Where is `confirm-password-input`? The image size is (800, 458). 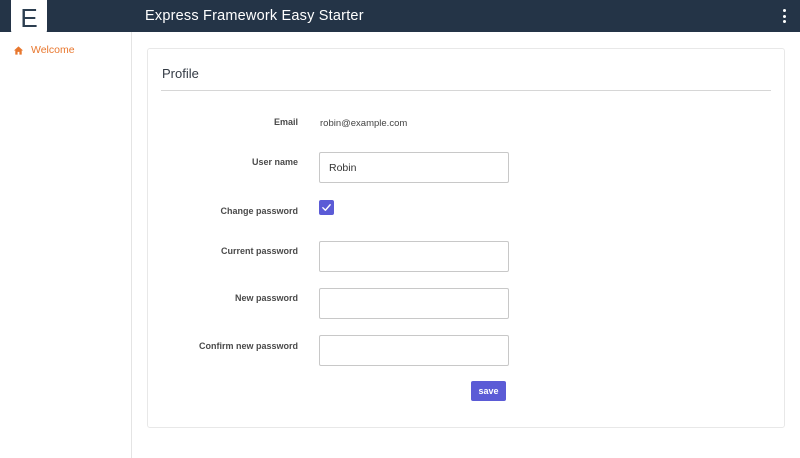
confirm-password-input is located at coordinates (414, 350).